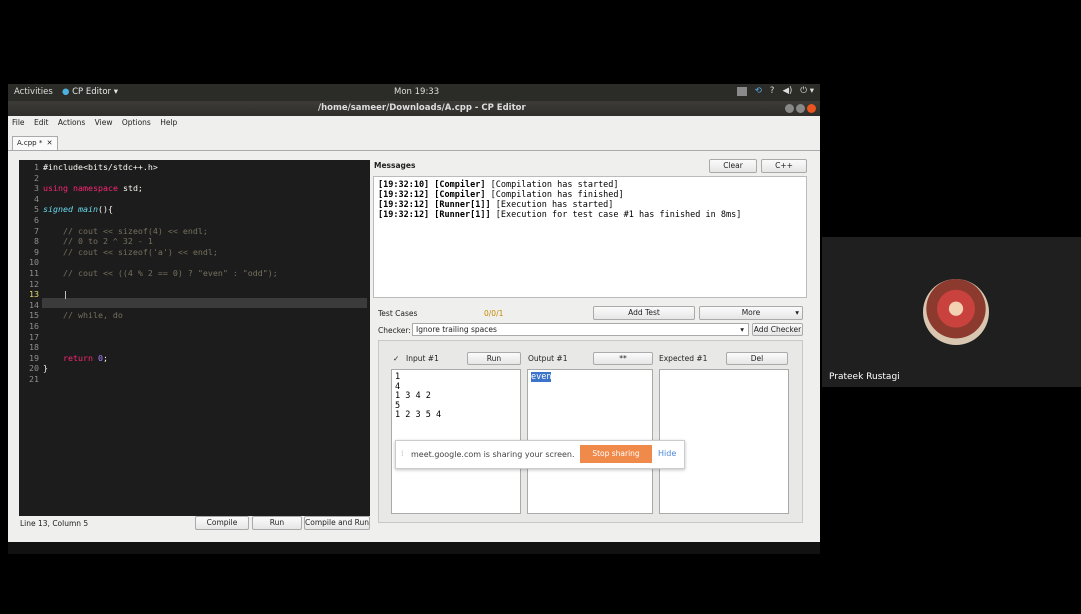 Image resolution: width=1081 pixels, height=614 pixels. Describe the element at coordinates (683, 358) in the screenshot. I see `expected-label: Expected #1` at that location.